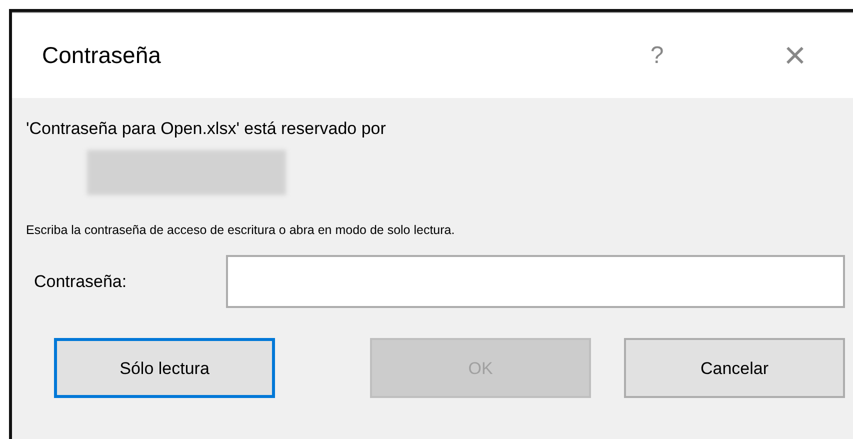 This screenshot has width=853, height=439. I want to click on message-text: 'Contraseña para Open.xlsx' está reservado por, so click(206, 129).